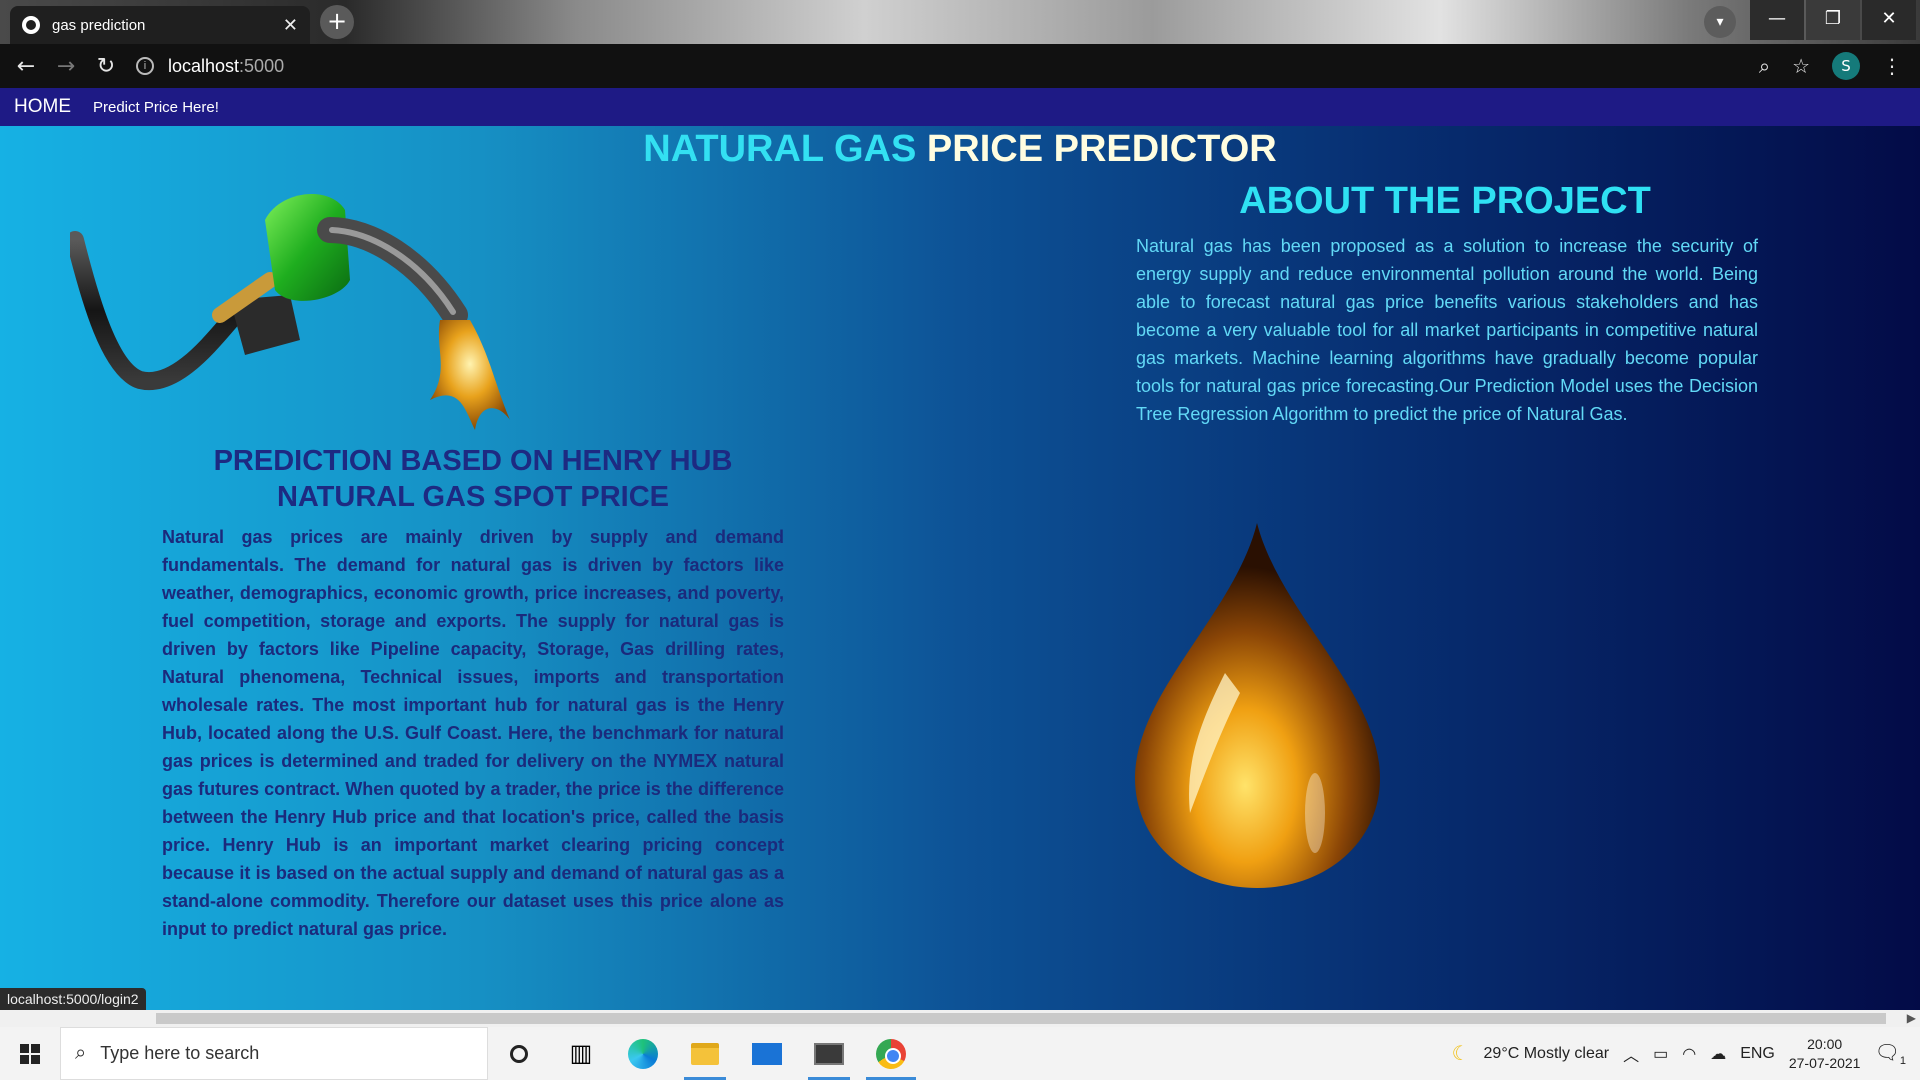  I want to click on prediction-heading-line2: NATURAL GAS SPOT PRICE, so click(473, 497).